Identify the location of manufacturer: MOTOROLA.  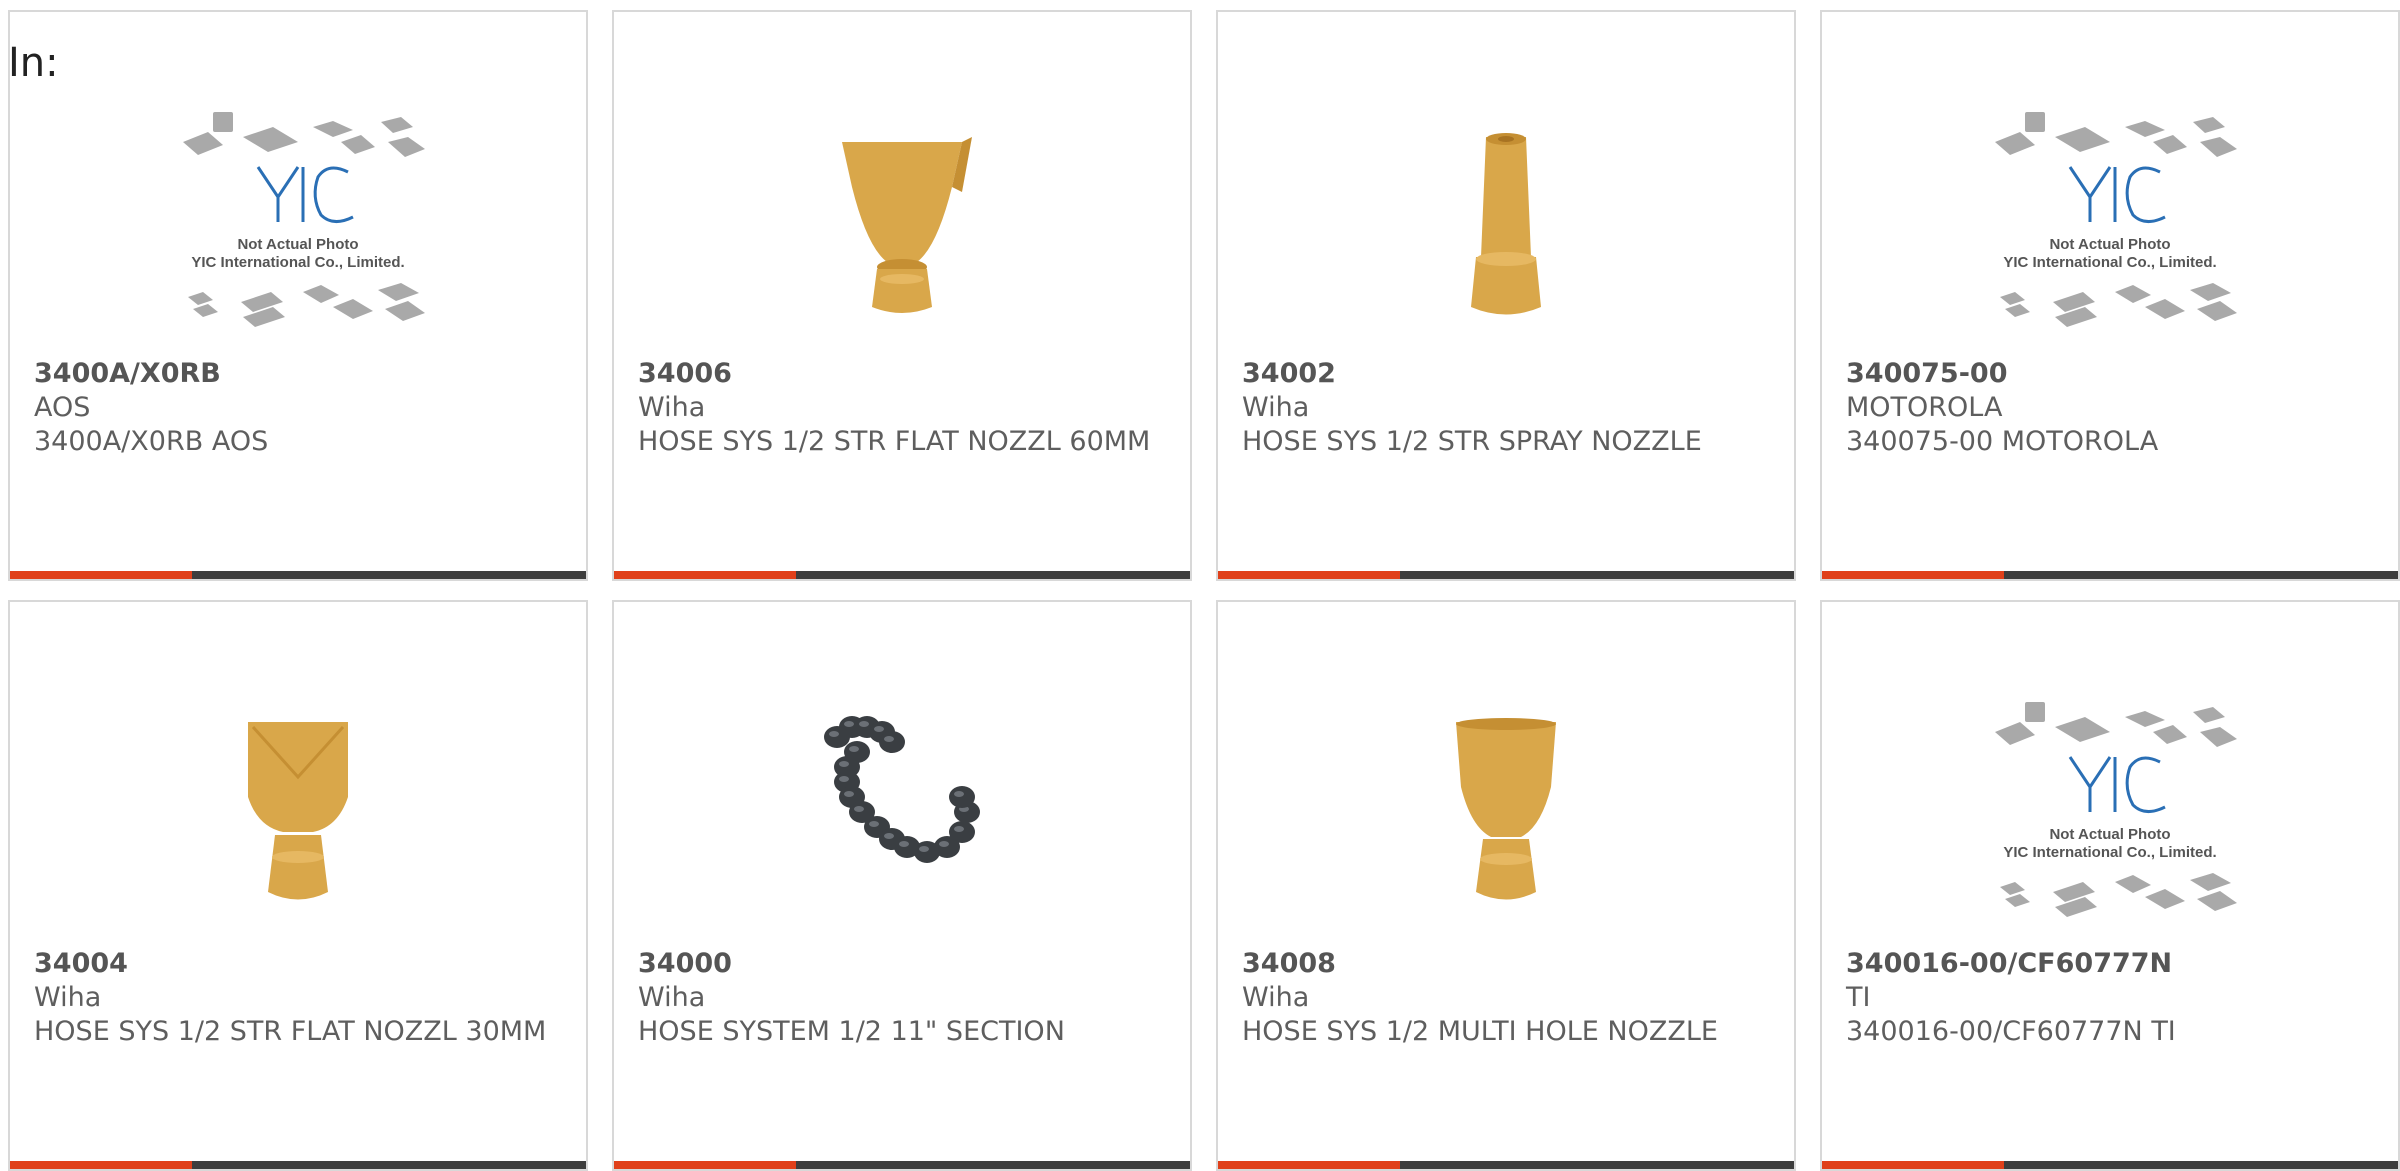
(1924, 407).